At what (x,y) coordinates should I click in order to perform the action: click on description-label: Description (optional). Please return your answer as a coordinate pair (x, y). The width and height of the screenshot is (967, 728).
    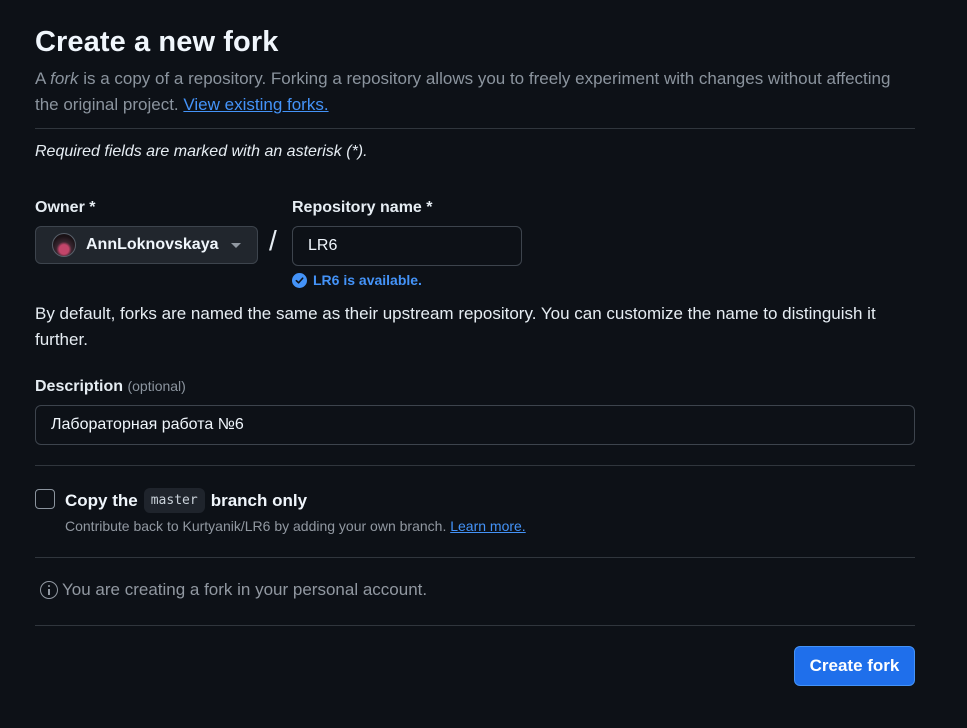
    Looking at the image, I should click on (110, 387).